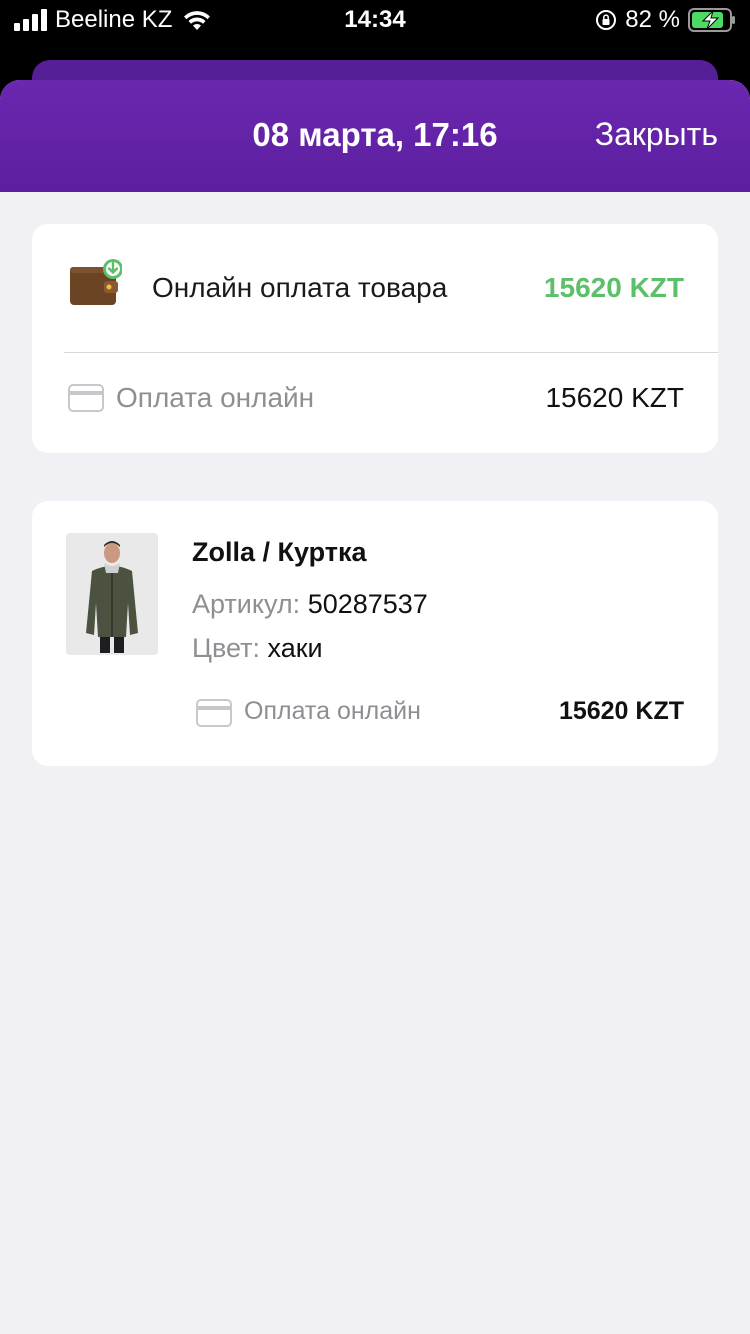 The width and height of the screenshot is (750, 1334). Describe the element at coordinates (96, 282) in the screenshot. I see `wallet-icon` at that location.